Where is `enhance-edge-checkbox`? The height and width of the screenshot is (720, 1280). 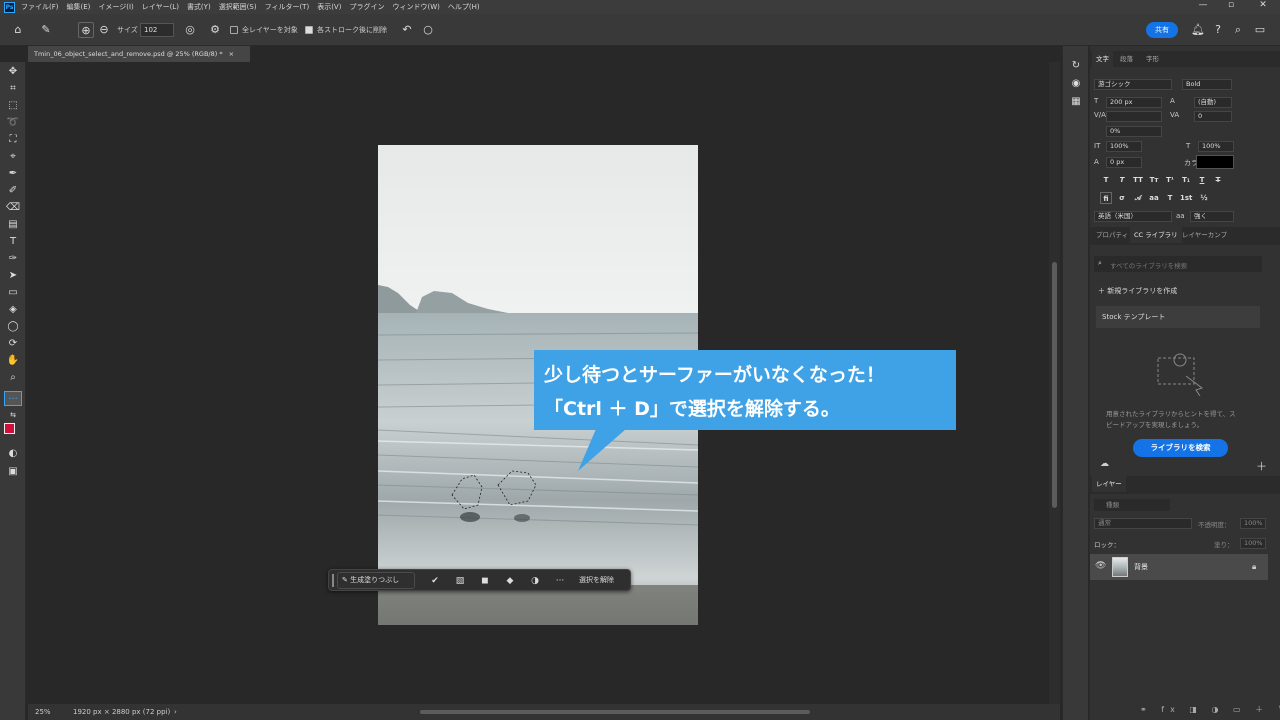
enhance-edge-checkbox is located at coordinates (309, 30).